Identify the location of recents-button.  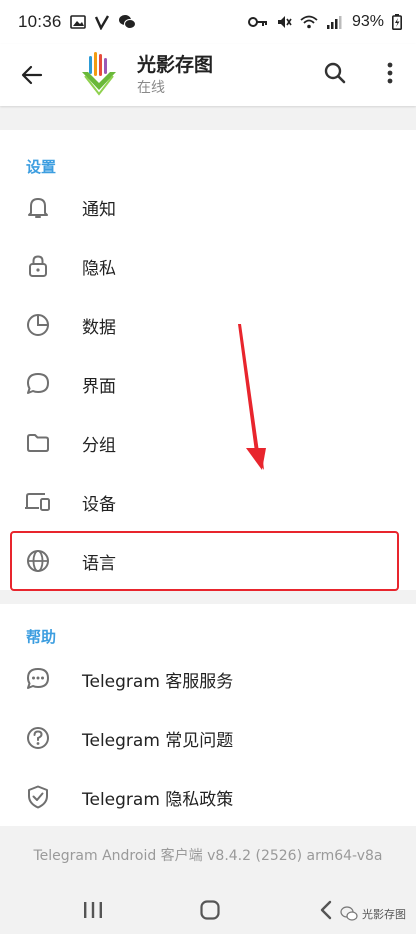
(93, 912).